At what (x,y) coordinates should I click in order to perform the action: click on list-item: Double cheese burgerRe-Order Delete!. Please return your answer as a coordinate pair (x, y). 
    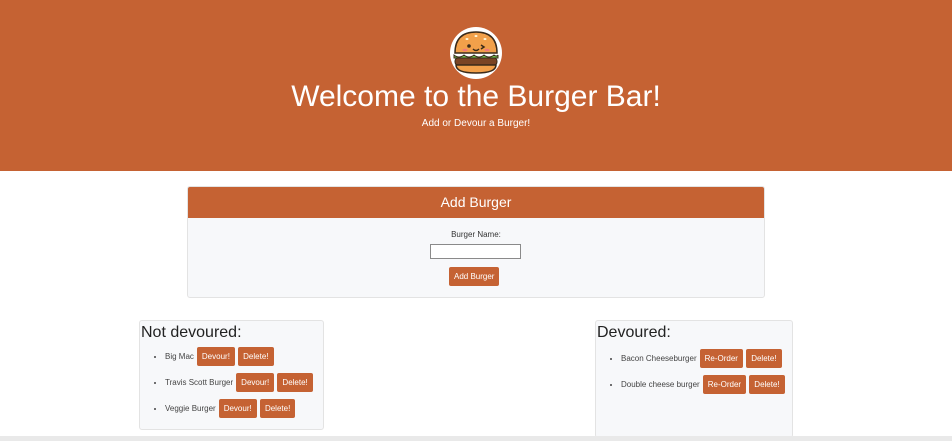
    Looking at the image, I should click on (703, 384).